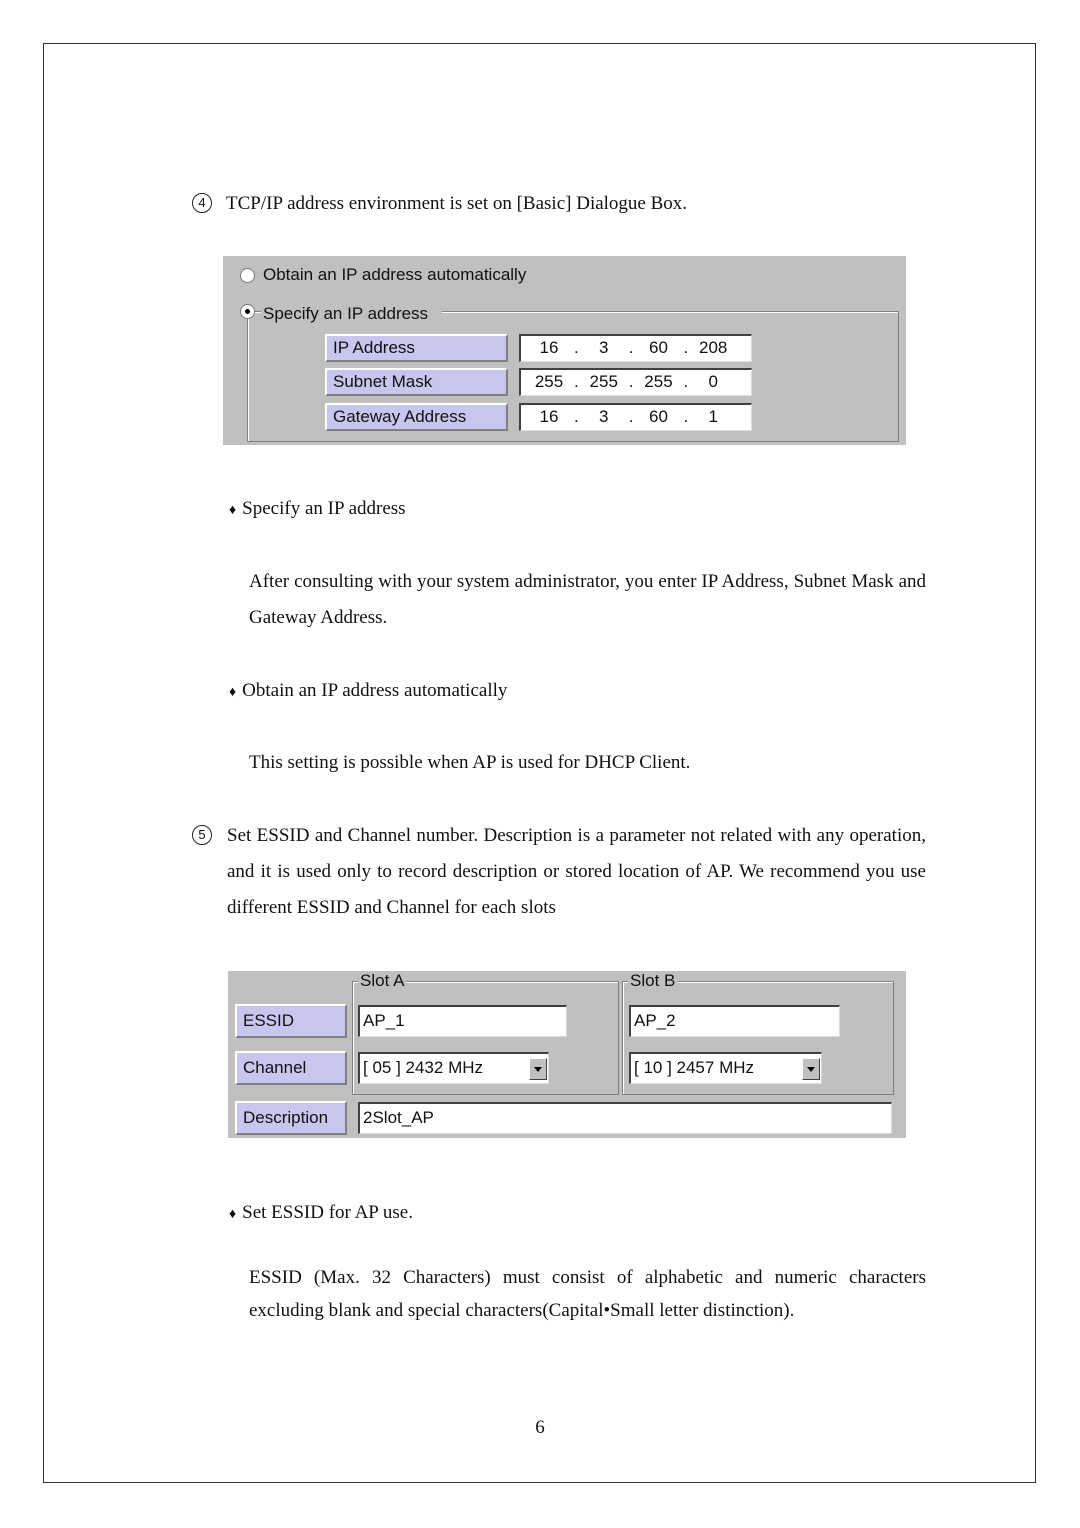  Describe the element at coordinates (416, 417) in the screenshot. I see `gateway-address-label: Gateway Address` at that location.